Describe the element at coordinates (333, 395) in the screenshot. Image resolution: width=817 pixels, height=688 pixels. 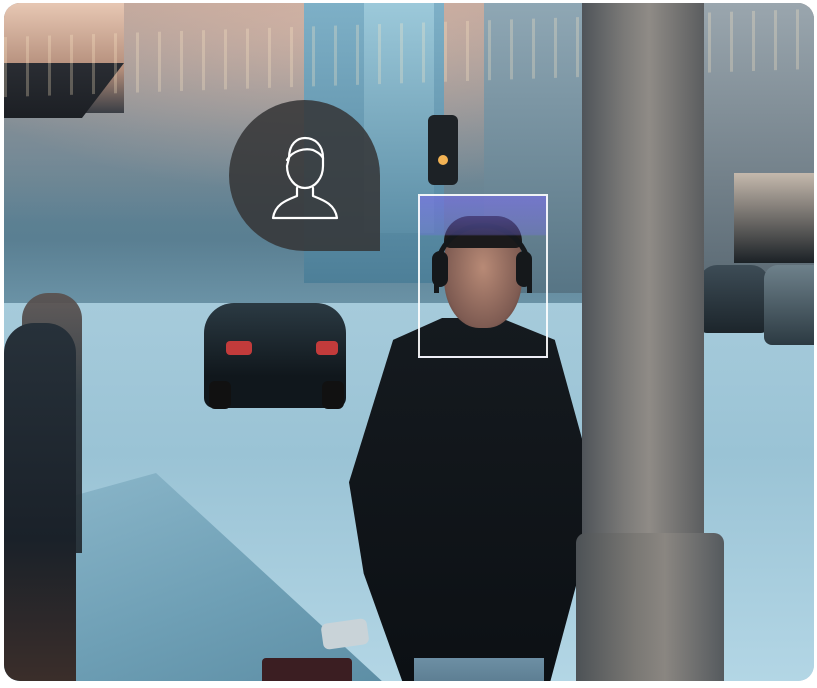
I see `car-wheel-right` at that location.